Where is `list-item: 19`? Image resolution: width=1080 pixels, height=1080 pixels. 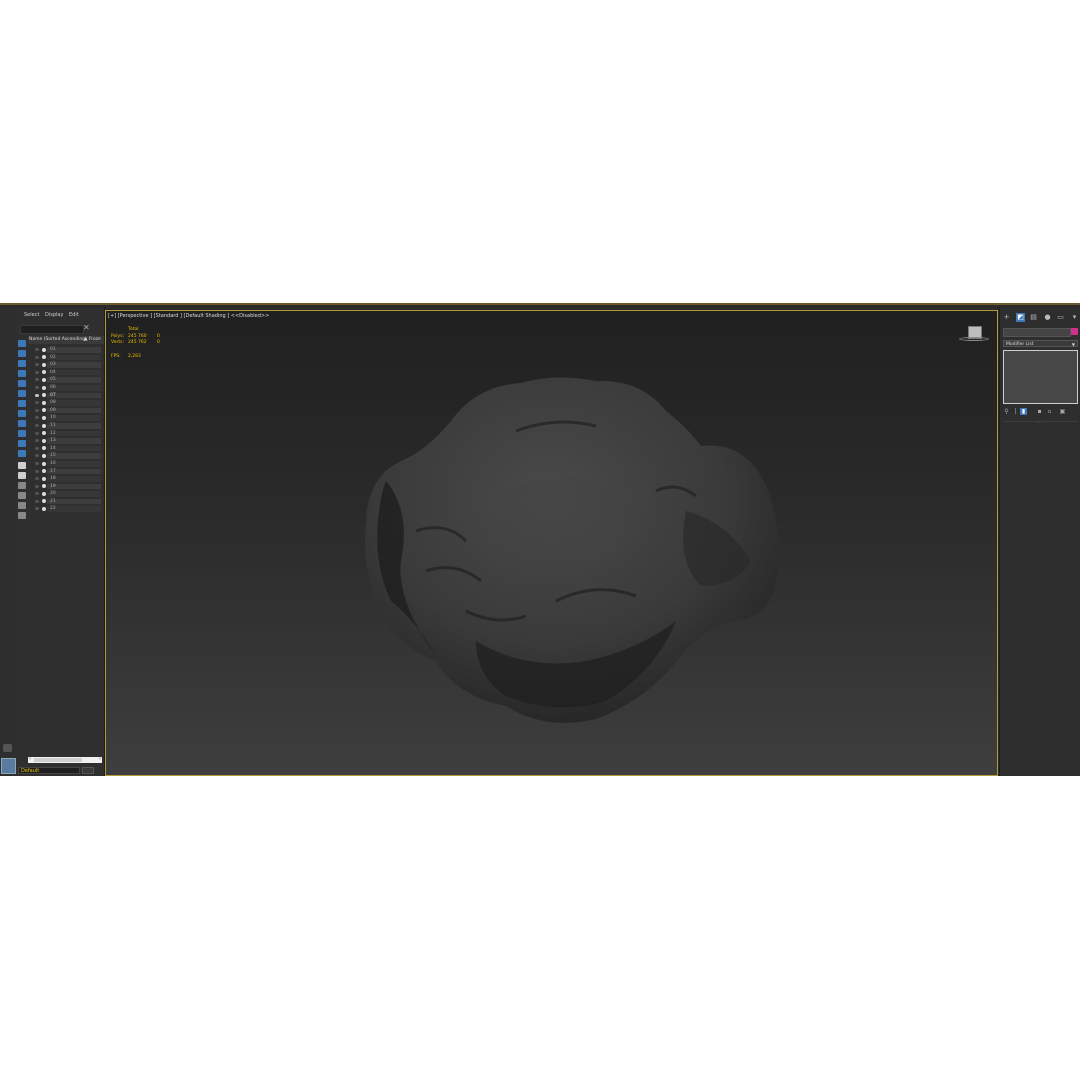
list-item: 19 is located at coordinates (66, 487).